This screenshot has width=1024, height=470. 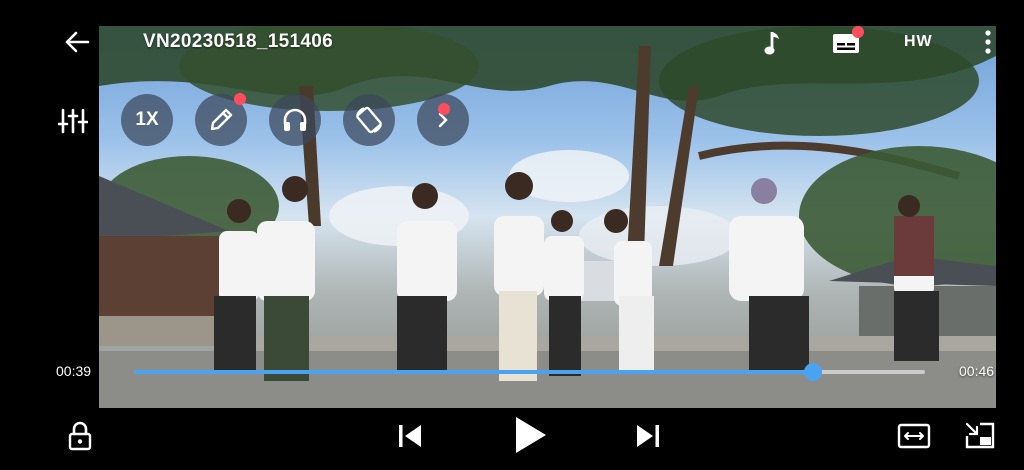 I want to click on seek-bar, so click(x=529, y=372).